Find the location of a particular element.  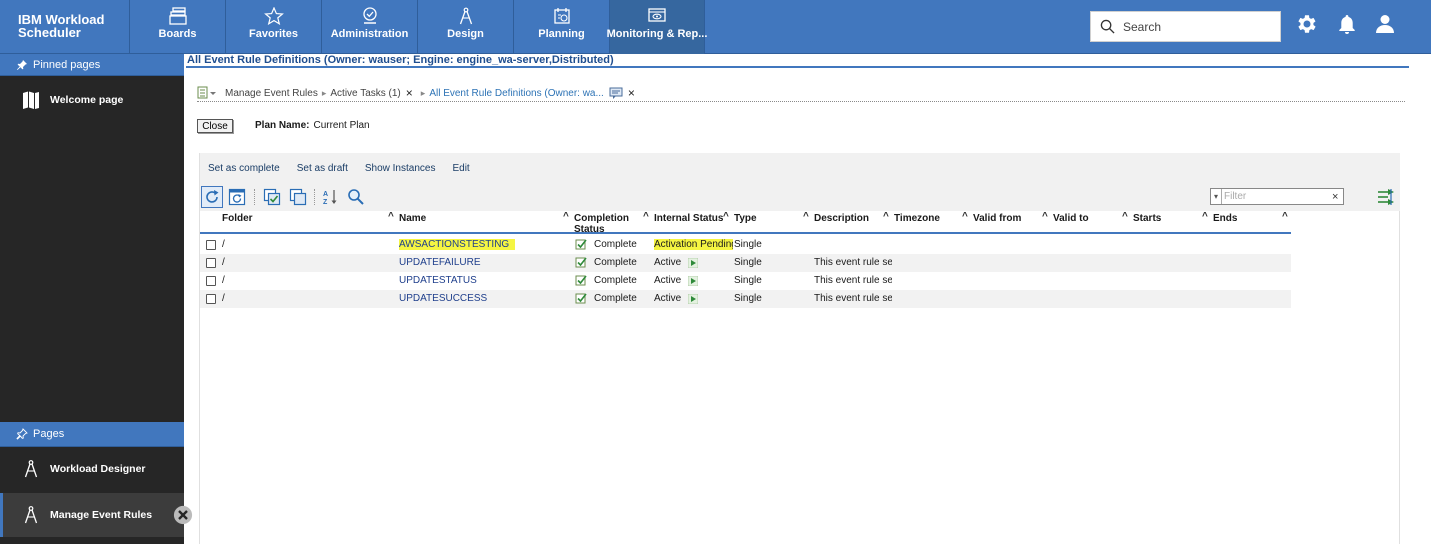

search-box is located at coordinates (1185, 26).